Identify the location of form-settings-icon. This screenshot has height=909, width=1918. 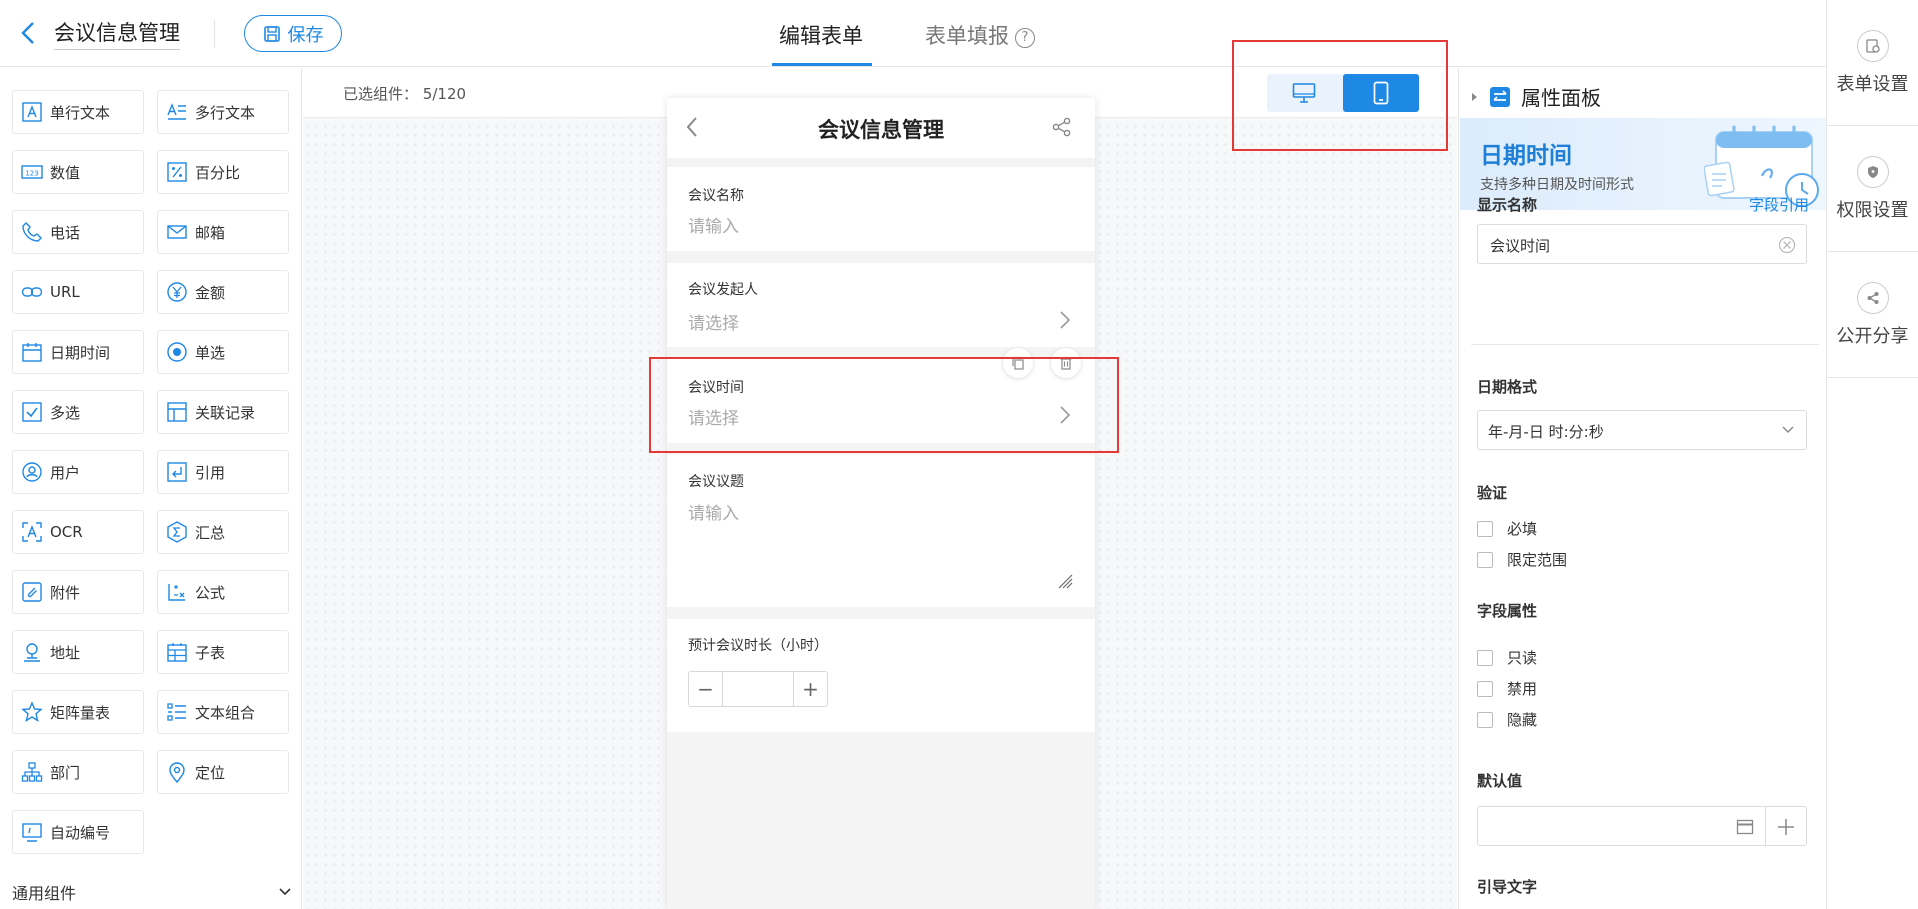
(1872, 45).